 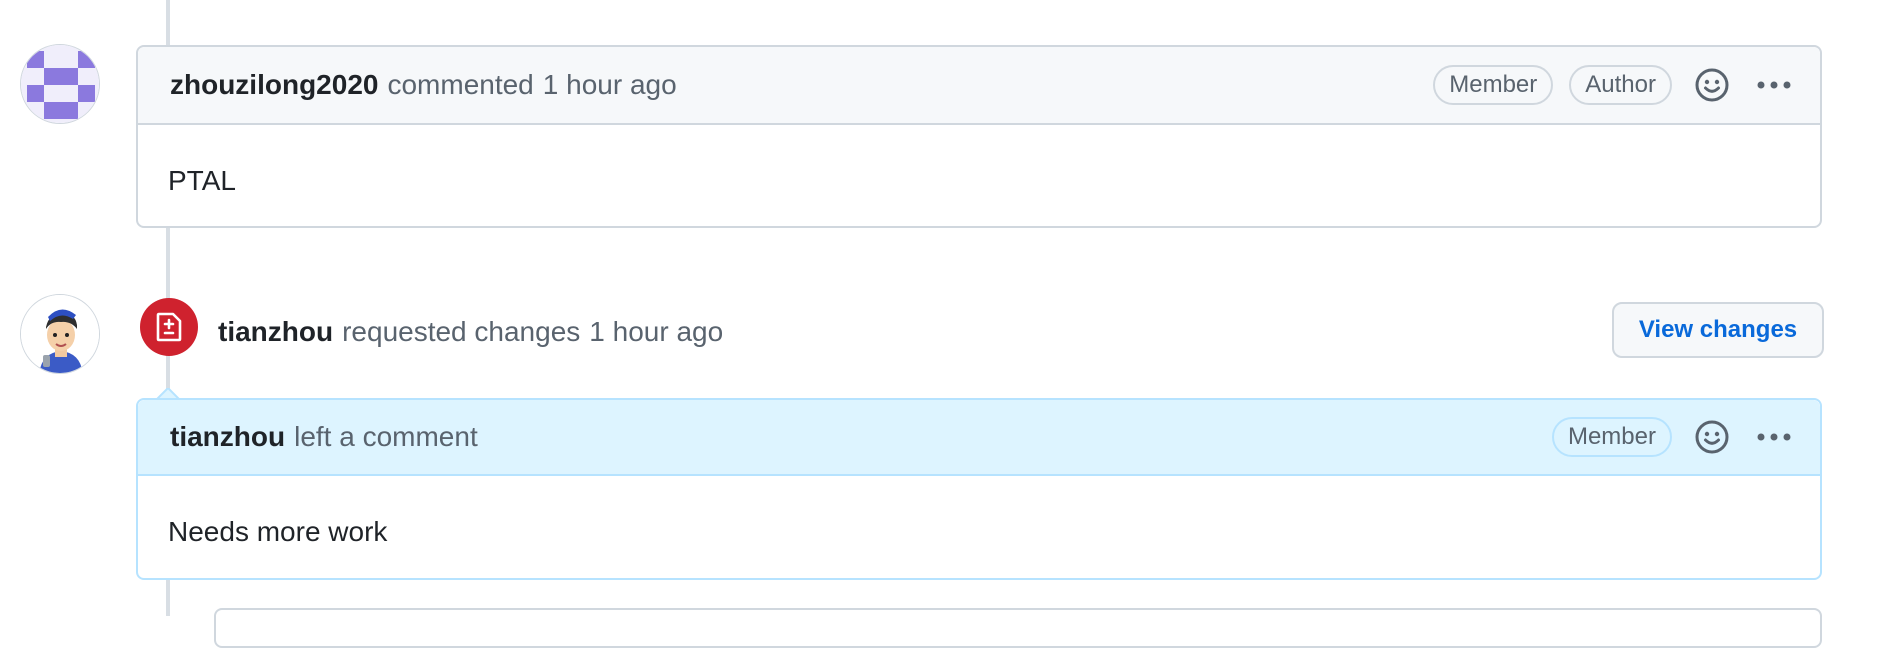 I want to click on author-badge: Author, so click(x=1620, y=85).